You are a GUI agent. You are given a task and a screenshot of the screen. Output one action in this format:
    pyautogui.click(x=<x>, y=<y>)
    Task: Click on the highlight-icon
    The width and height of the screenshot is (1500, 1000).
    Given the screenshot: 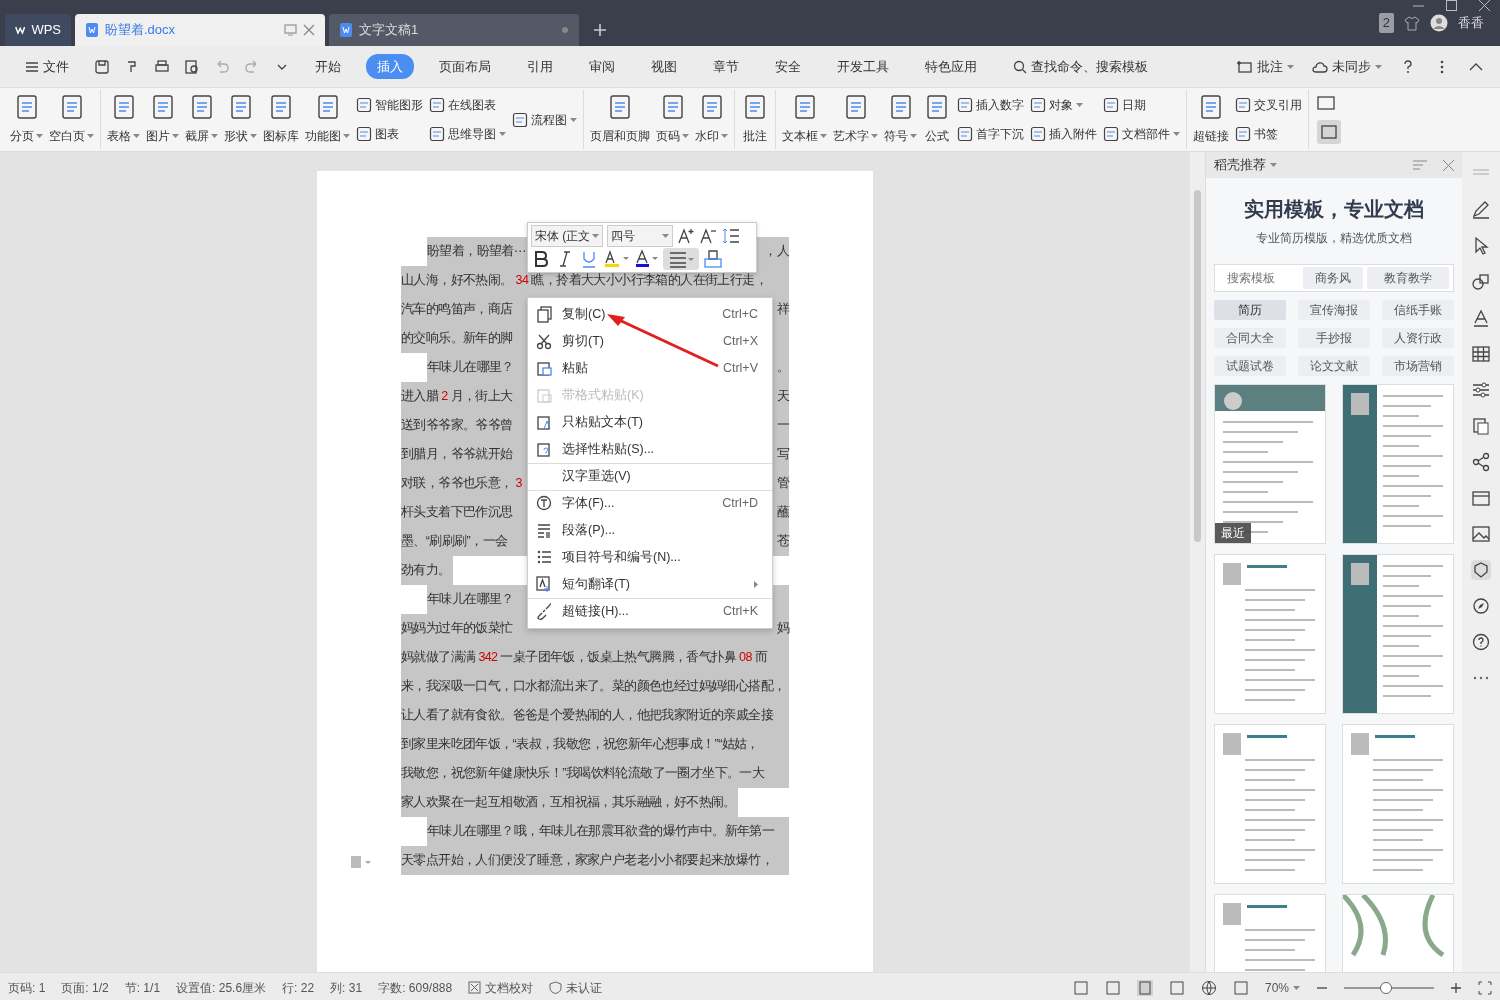 What is the action you would take?
    pyautogui.click(x=616, y=259)
    